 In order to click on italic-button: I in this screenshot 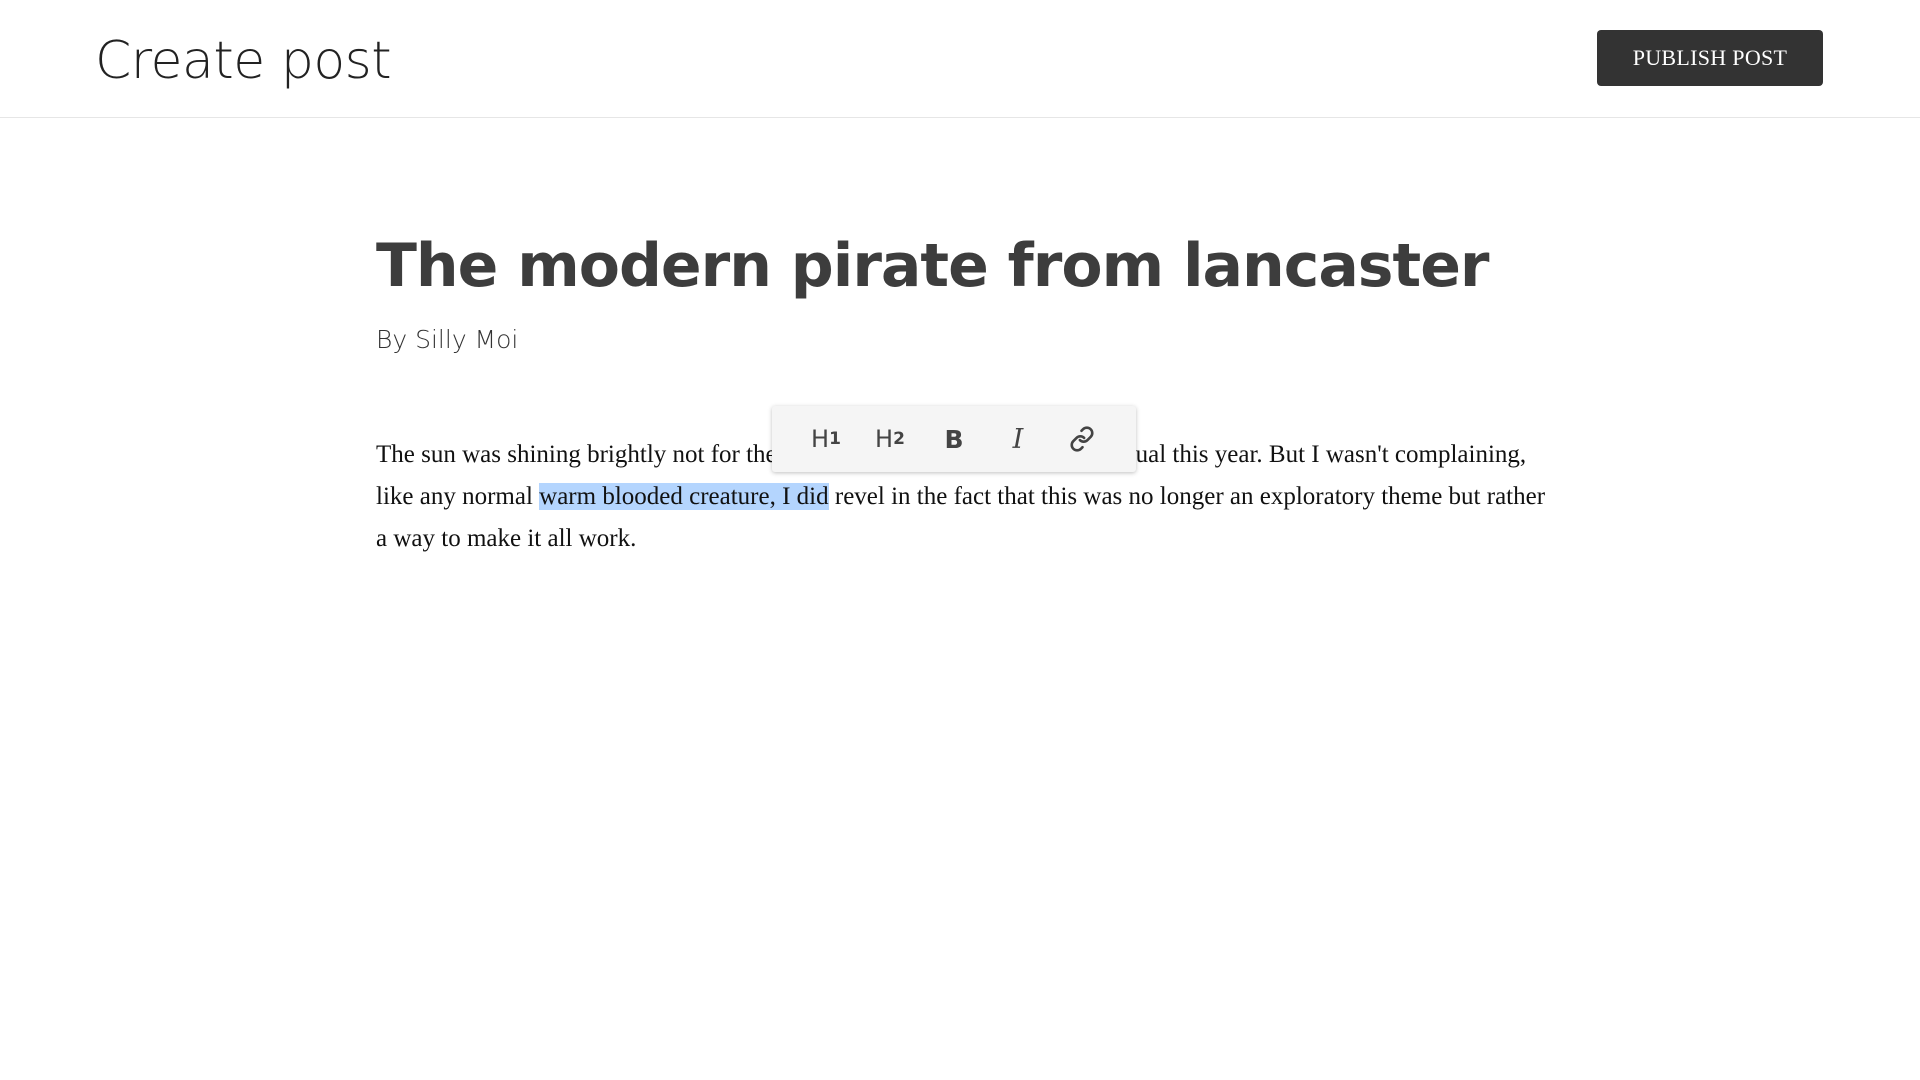, I will do `click(1018, 439)`.